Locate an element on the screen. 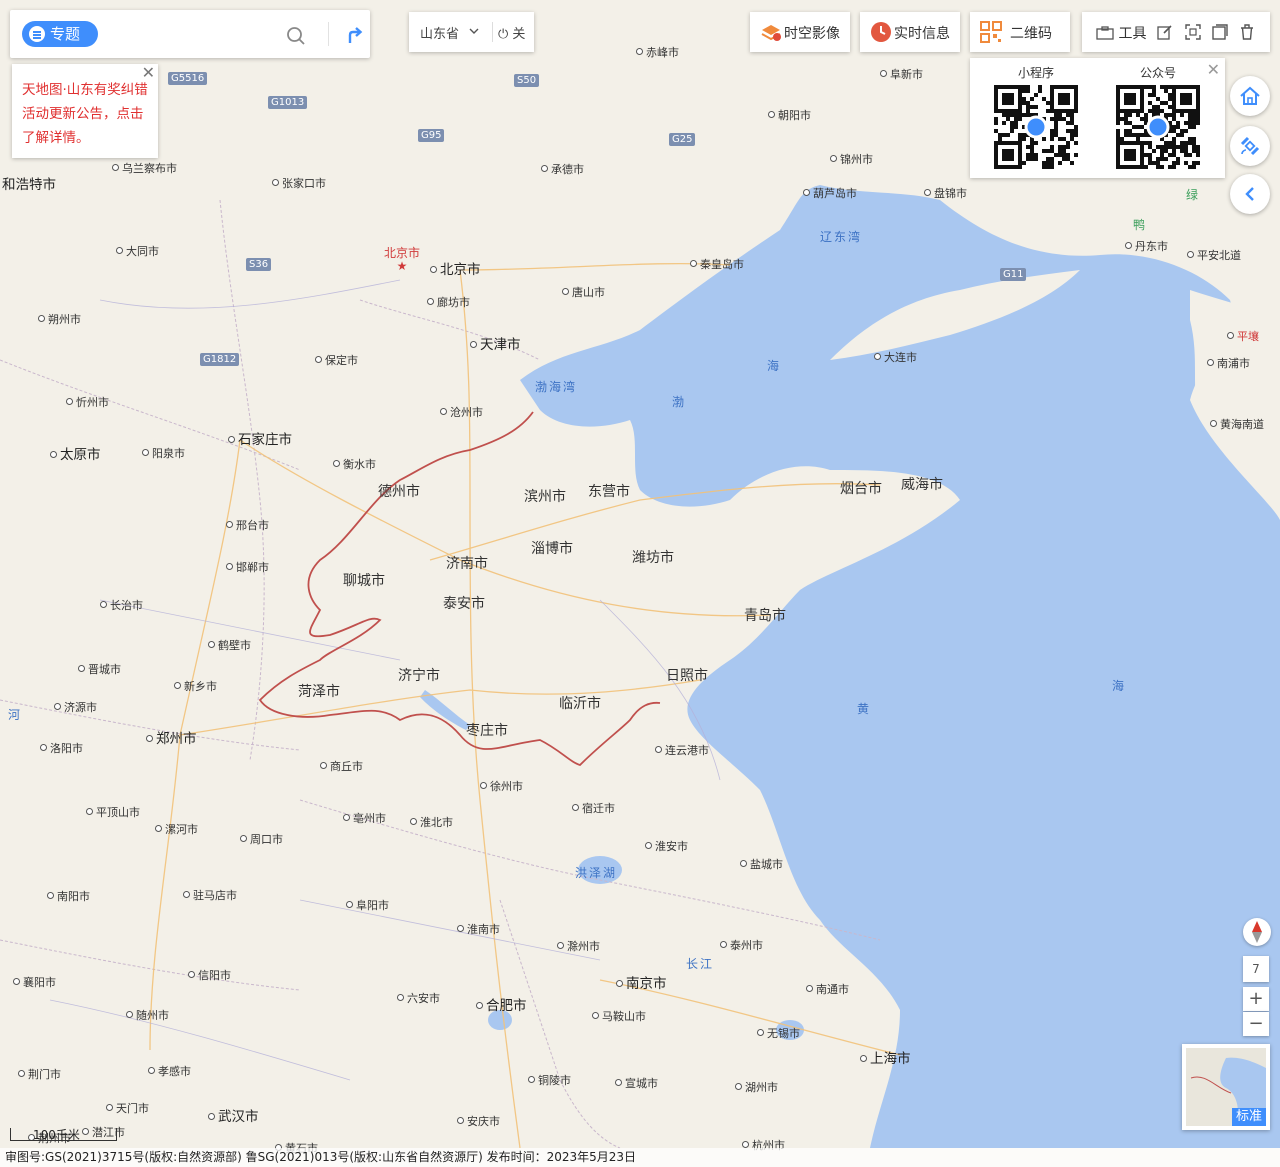 The width and height of the screenshot is (1280, 1167). city-label: 青岛市 is located at coordinates (765, 615).